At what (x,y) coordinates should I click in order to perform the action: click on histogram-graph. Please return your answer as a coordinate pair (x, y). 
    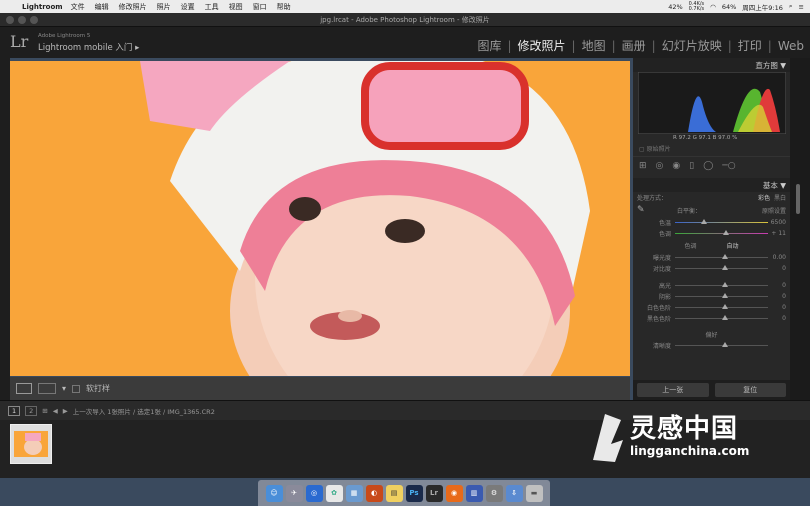
    Looking at the image, I should click on (712, 103).